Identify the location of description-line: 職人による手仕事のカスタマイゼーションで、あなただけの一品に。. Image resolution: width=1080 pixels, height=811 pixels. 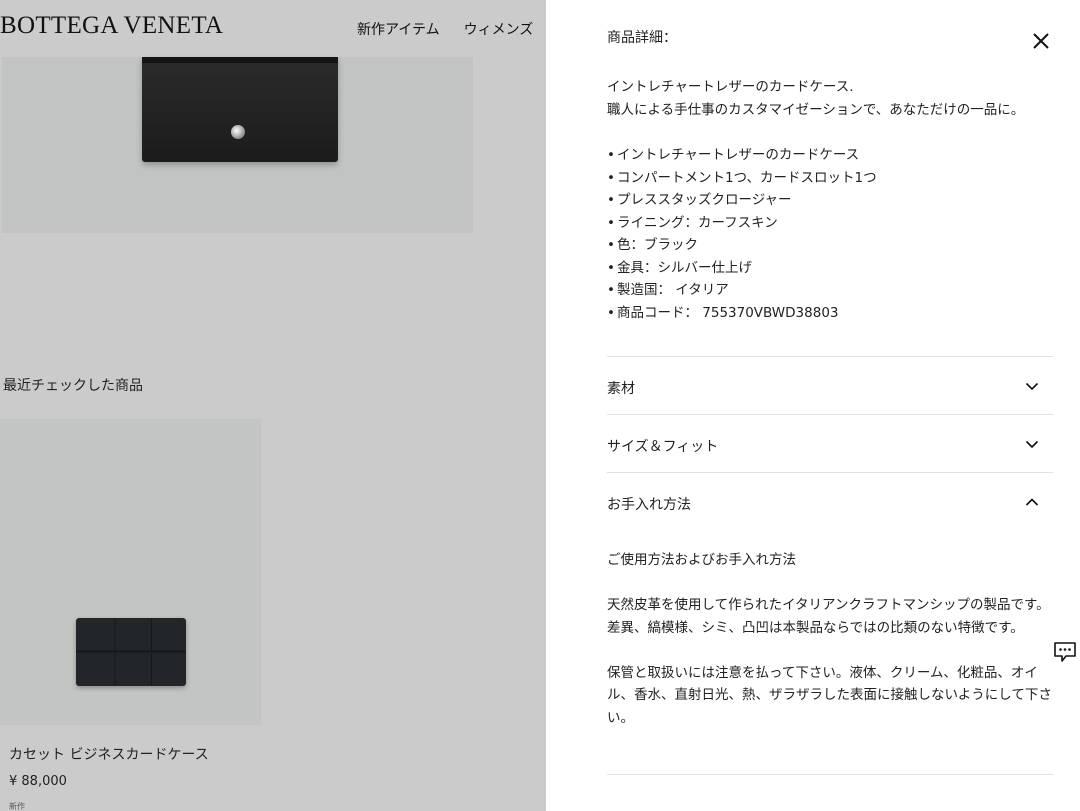
(816, 109).